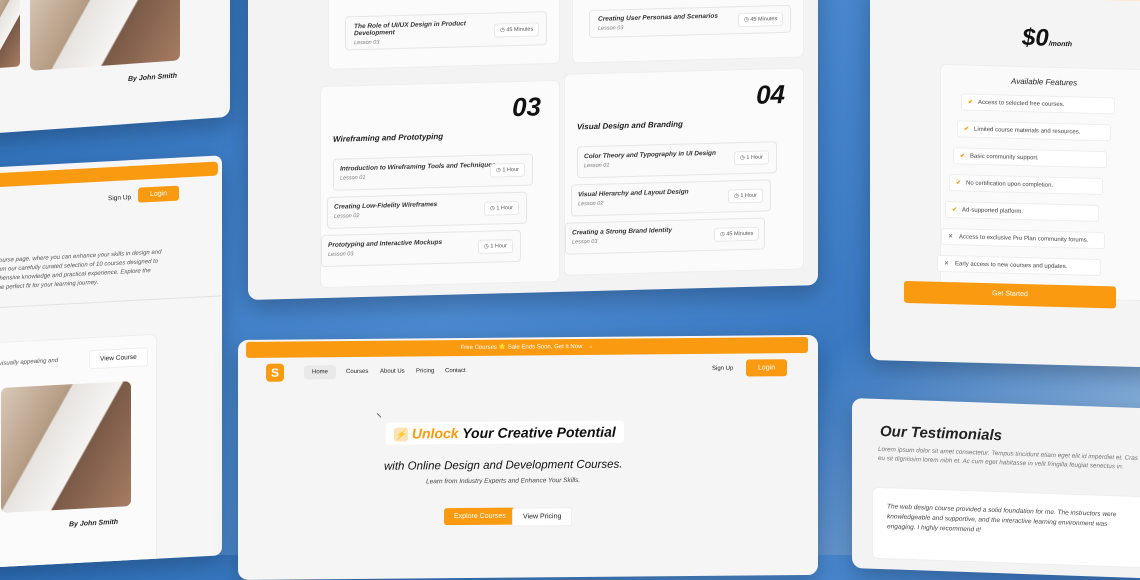  Describe the element at coordinates (589, 346) in the screenshot. I see `arrow-right-icon: →` at that location.